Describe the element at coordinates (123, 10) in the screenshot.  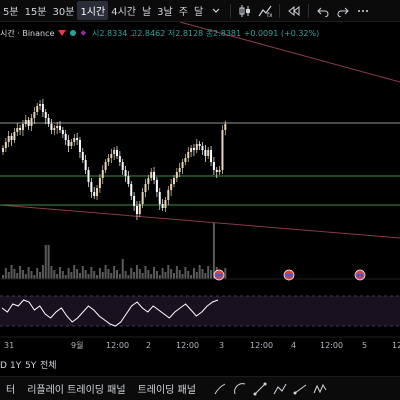
I see `timeframe-4h: 4시간` at that location.